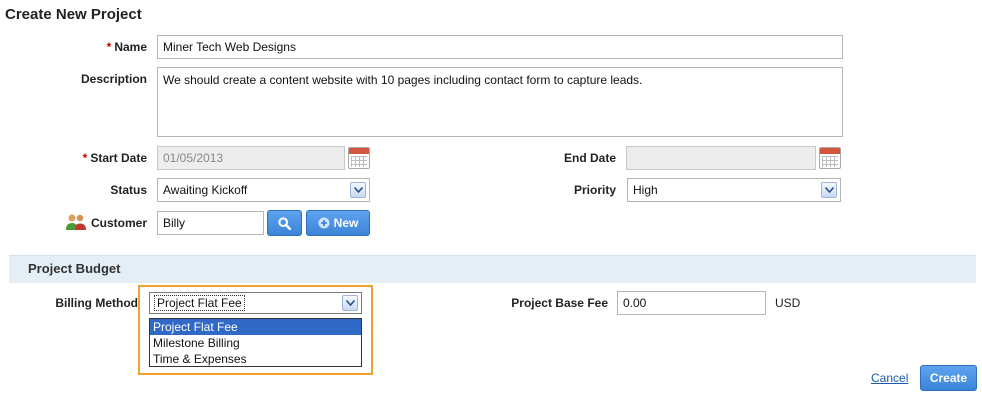 The width and height of the screenshot is (982, 396). Describe the element at coordinates (338, 223) in the screenshot. I see `new-customer-button: New` at that location.